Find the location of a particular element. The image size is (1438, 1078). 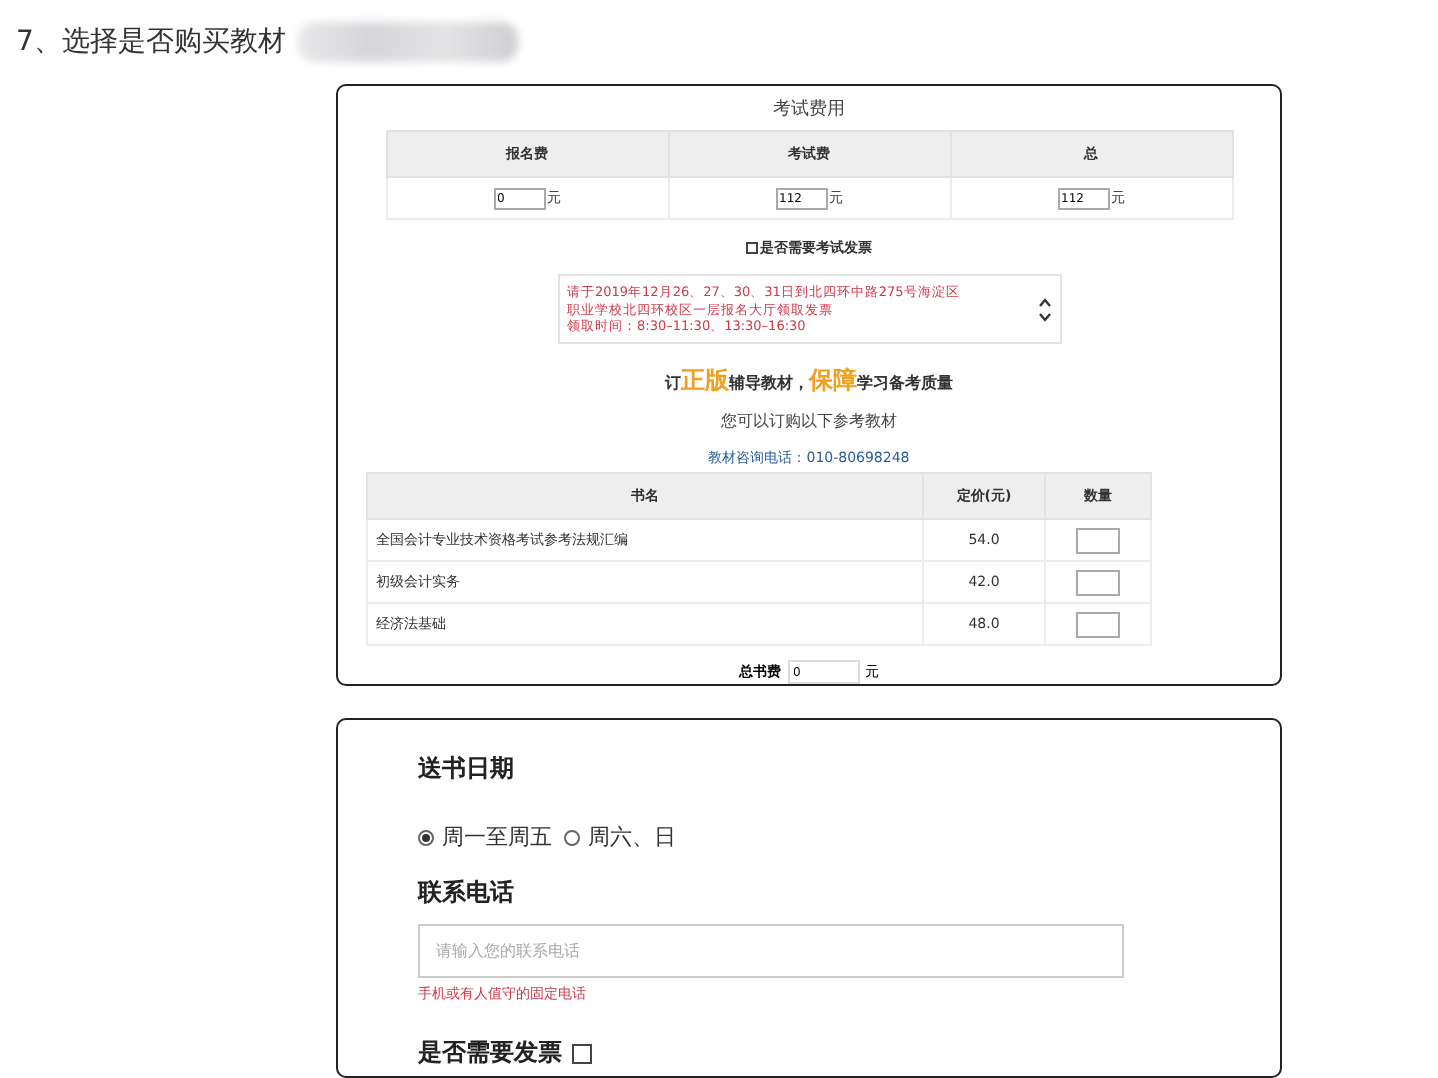

card-title: 考试费用 is located at coordinates (809, 110).